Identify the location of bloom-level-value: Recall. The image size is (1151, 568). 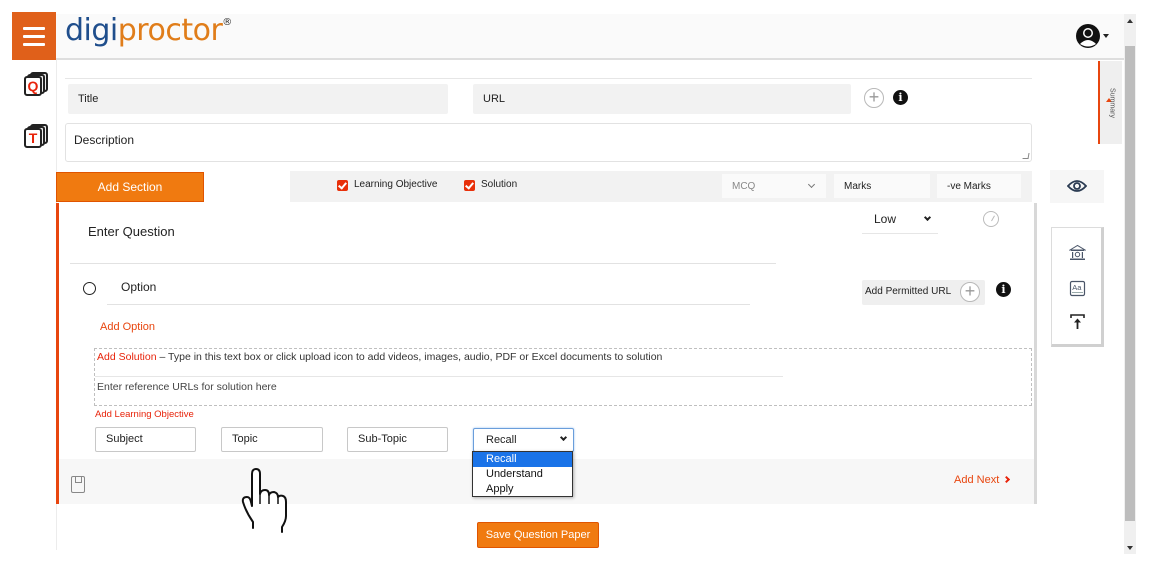
(501, 440).